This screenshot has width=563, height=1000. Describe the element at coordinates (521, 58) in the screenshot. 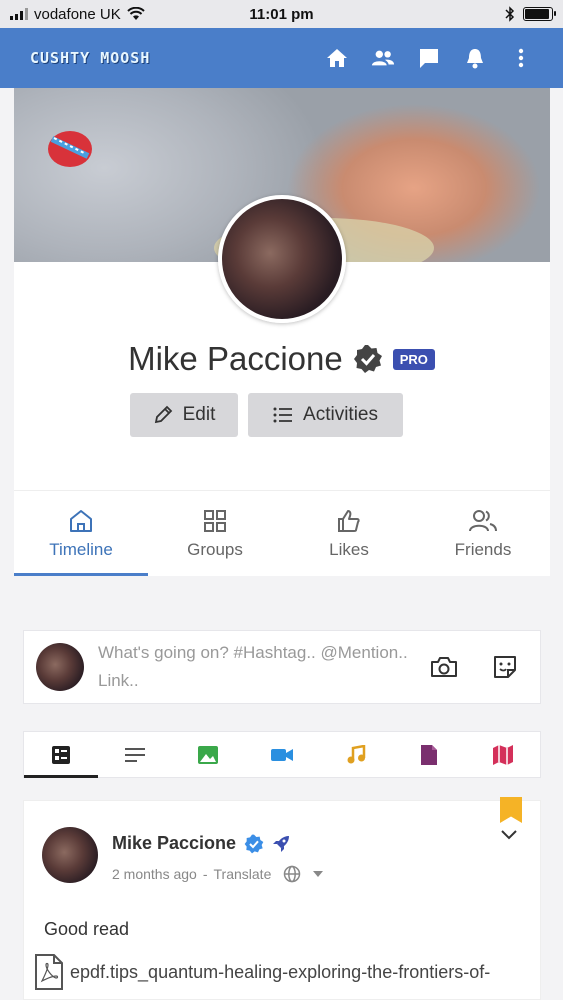

I see `more-menu-icon` at that location.